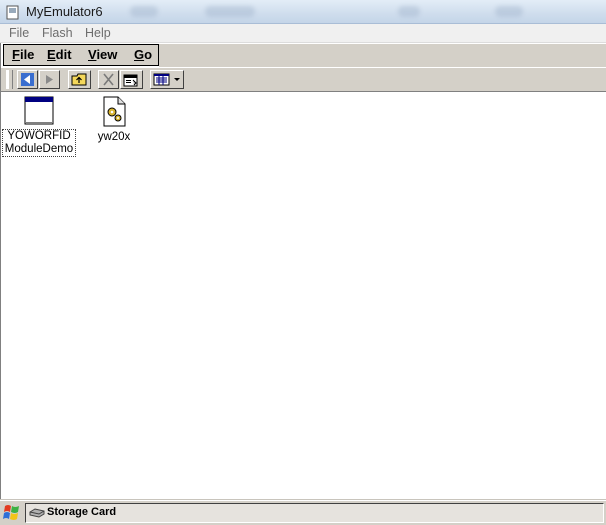 The width and height of the screenshot is (606, 525). Describe the element at coordinates (23, 54) in the screenshot. I see `device-menu-file: File` at that location.